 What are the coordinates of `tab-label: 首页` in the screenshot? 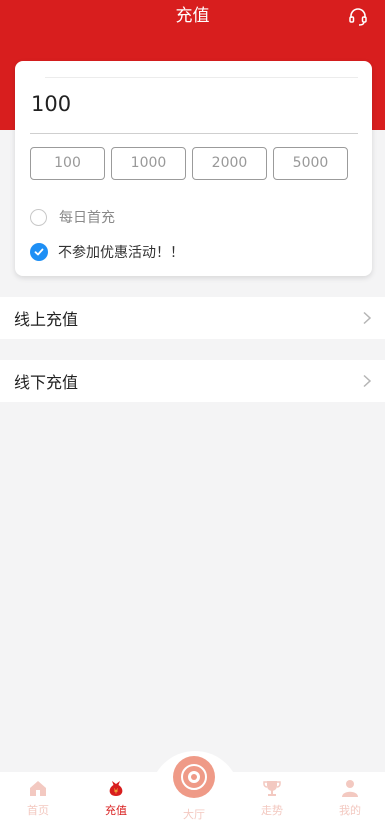 It's located at (38, 810).